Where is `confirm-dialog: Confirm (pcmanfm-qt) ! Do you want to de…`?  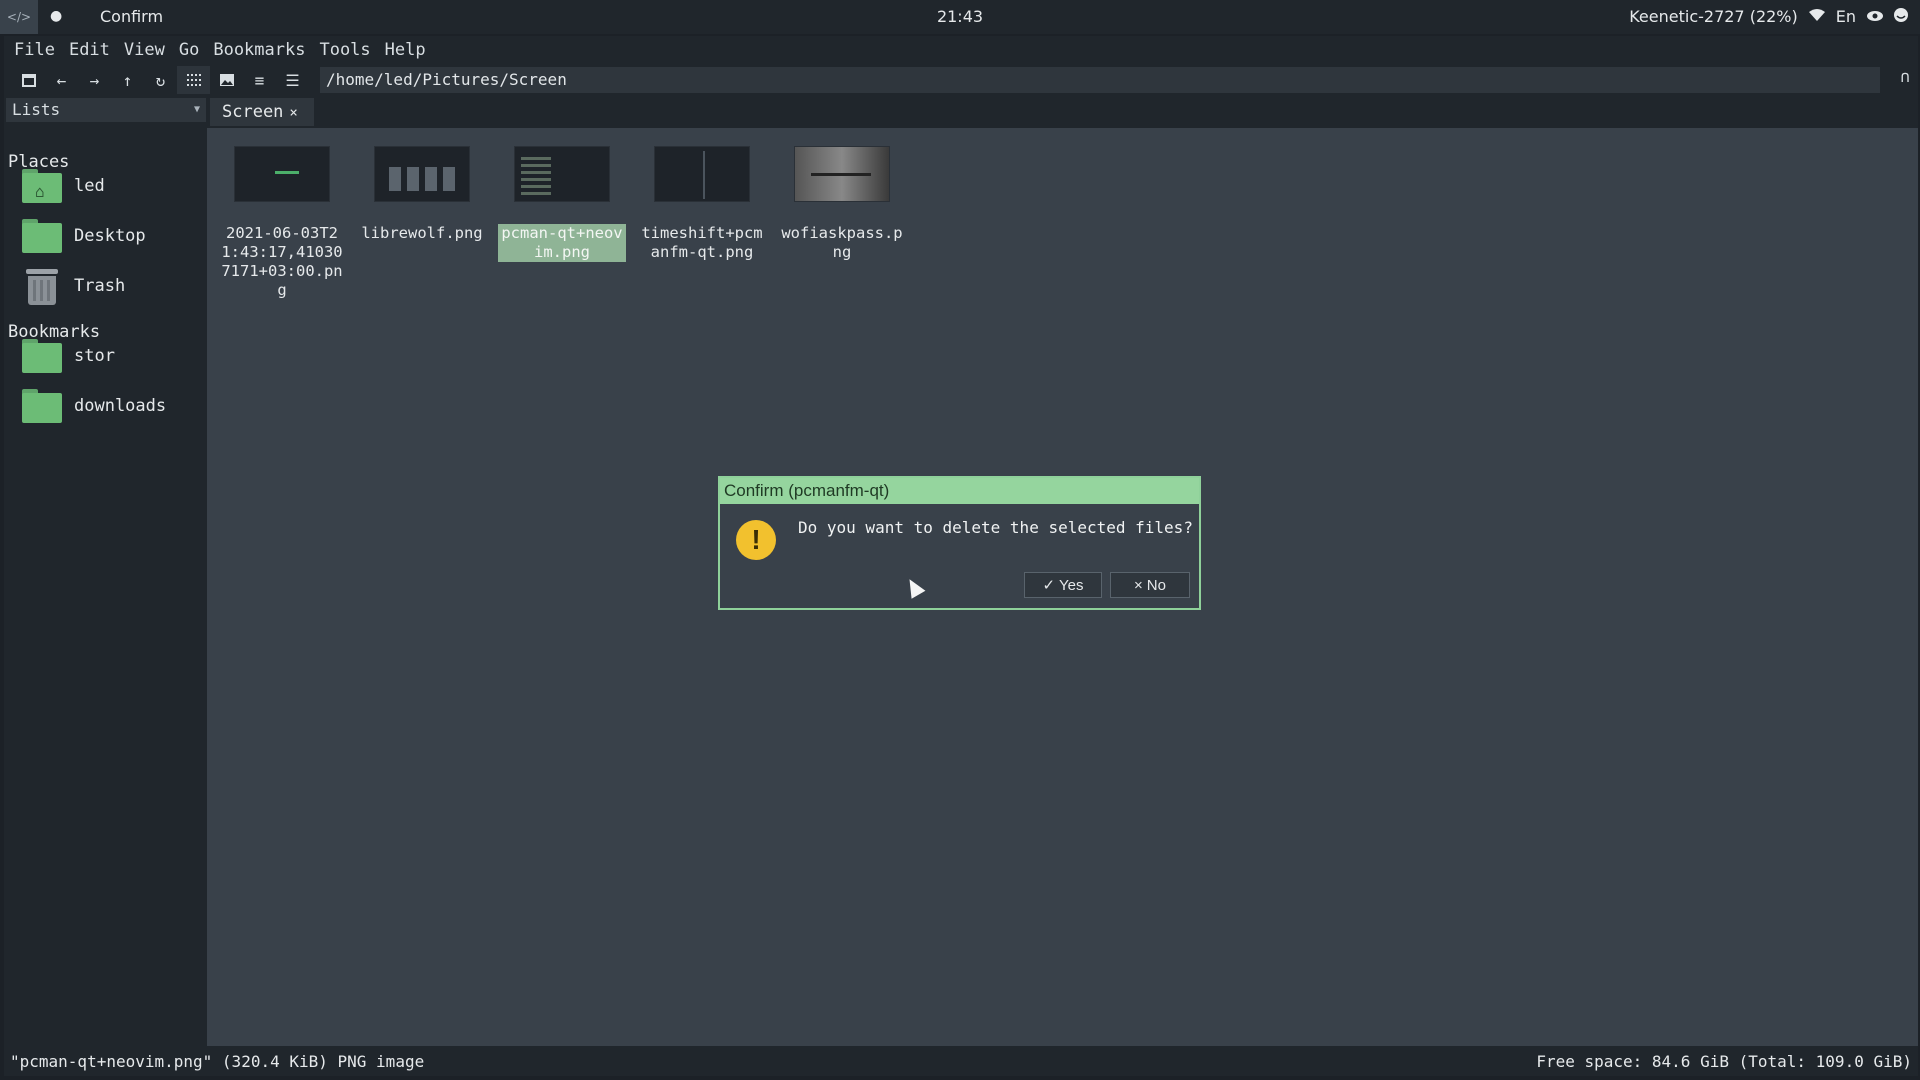 confirm-dialog: Confirm (pcmanfm-qt) ! Do you want to de… is located at coordinates (959, 543).